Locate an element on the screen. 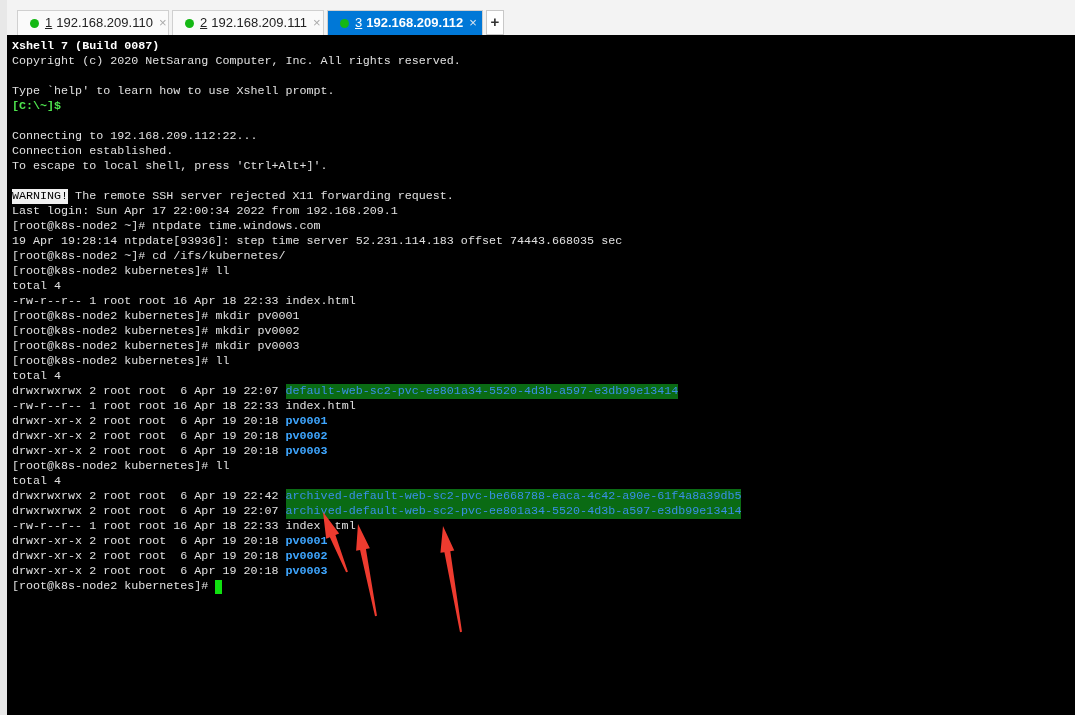 The height and width of the screenshot is (715, 1075). terminal-text: The remote SSH server rejected X11 forwarding request. is located at coordinates (264, 196).